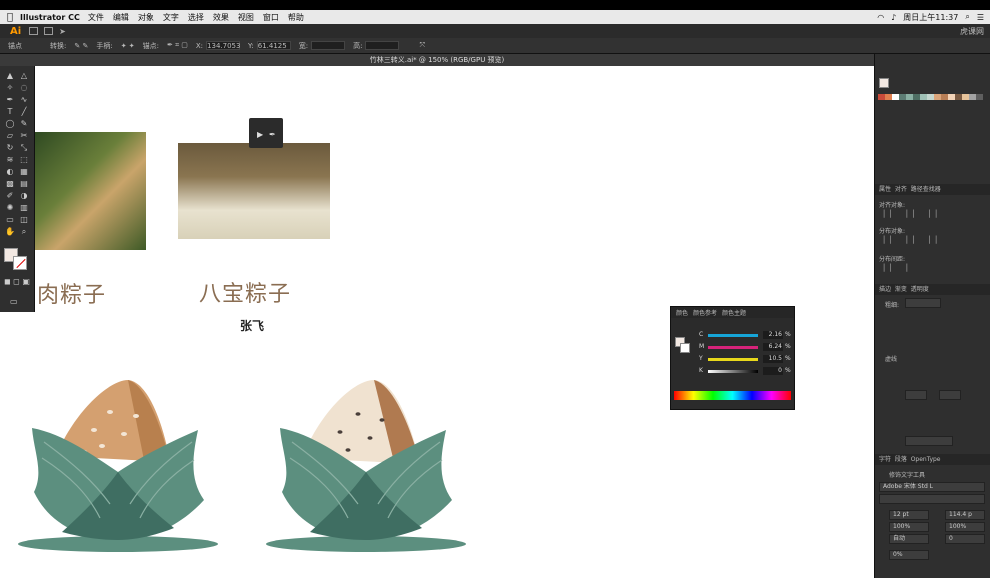  I want to click on perspective-icon: ▦, so click(24, 172).